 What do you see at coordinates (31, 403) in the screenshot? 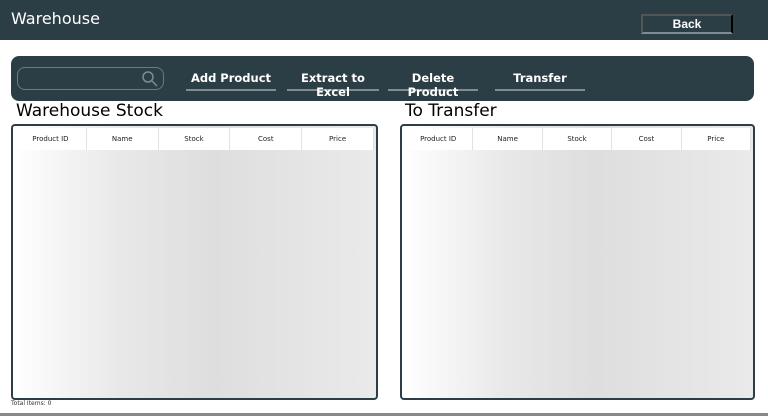
I see `total-items-label: Total Items: 0` at bounding box center [31, 403].